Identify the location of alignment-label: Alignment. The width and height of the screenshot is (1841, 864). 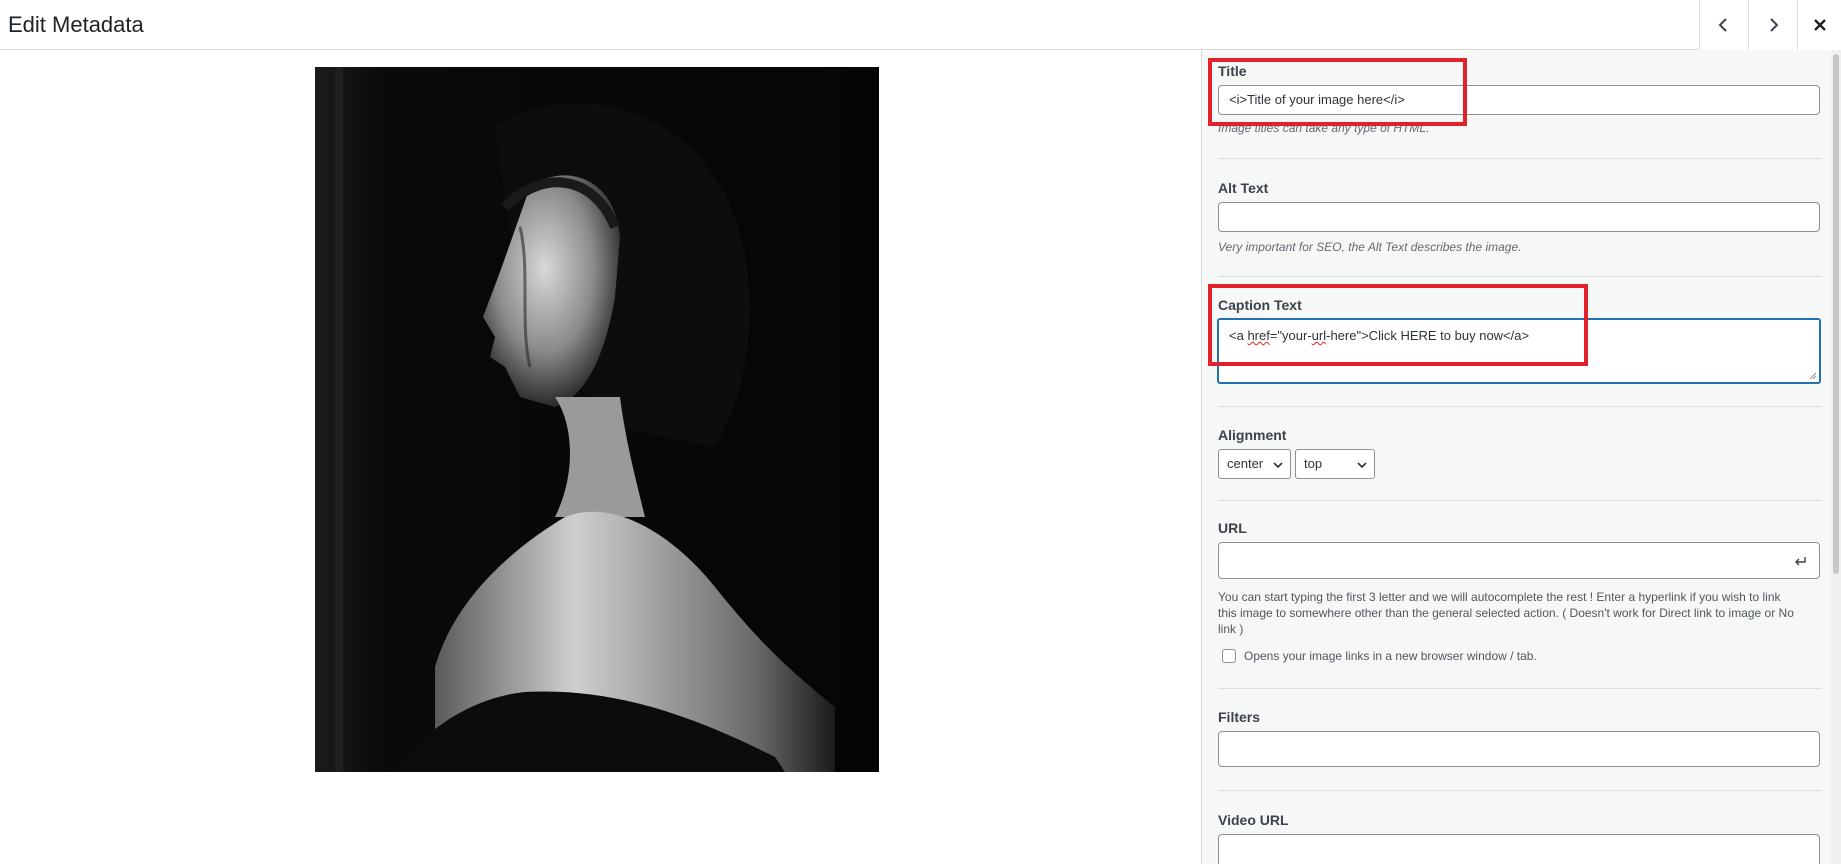
(1252, 435).